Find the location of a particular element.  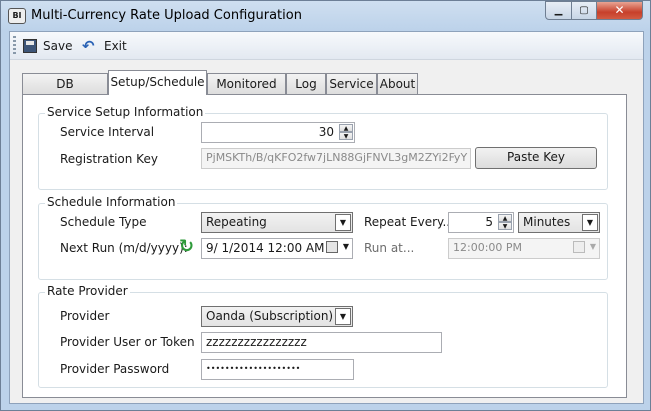

run-at-timepicker: 12:00:00 PM ▼ is located at coordinates (524, 248).